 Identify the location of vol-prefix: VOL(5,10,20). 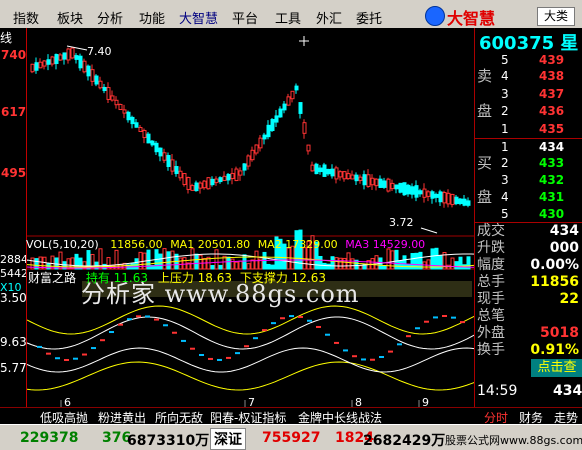
(62, 244).